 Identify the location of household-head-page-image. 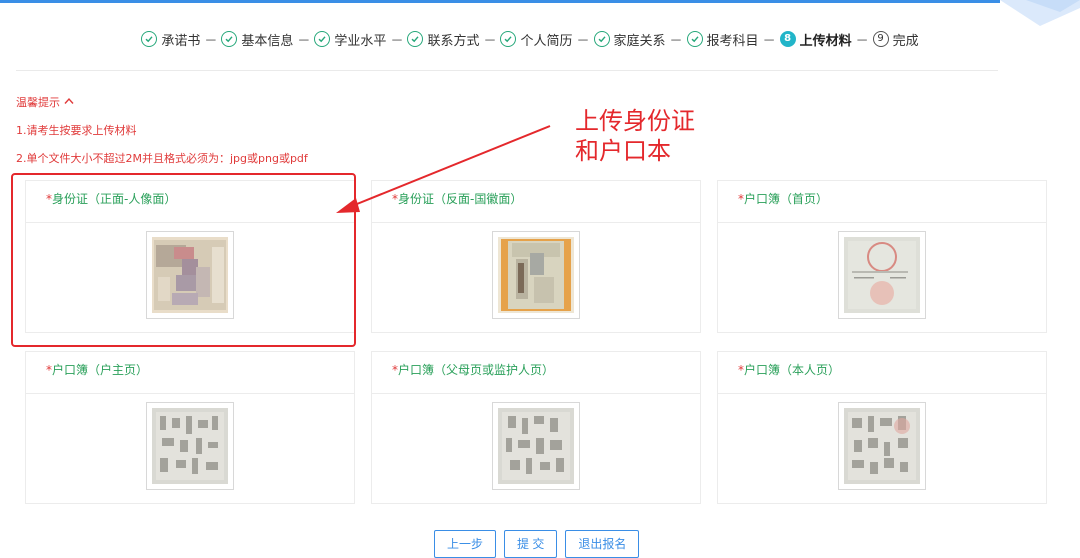
(190, 446).